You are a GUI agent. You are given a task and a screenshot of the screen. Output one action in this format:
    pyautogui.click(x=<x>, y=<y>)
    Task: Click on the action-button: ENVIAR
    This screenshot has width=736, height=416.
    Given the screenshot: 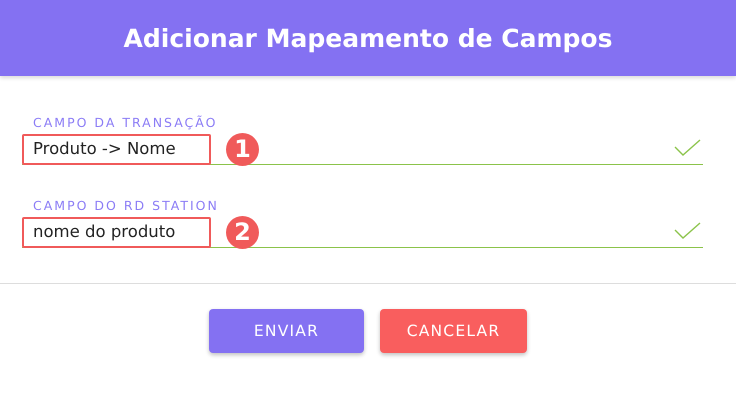 What is the action you would take?
    pyautogui.click(x=286, y=331)
    